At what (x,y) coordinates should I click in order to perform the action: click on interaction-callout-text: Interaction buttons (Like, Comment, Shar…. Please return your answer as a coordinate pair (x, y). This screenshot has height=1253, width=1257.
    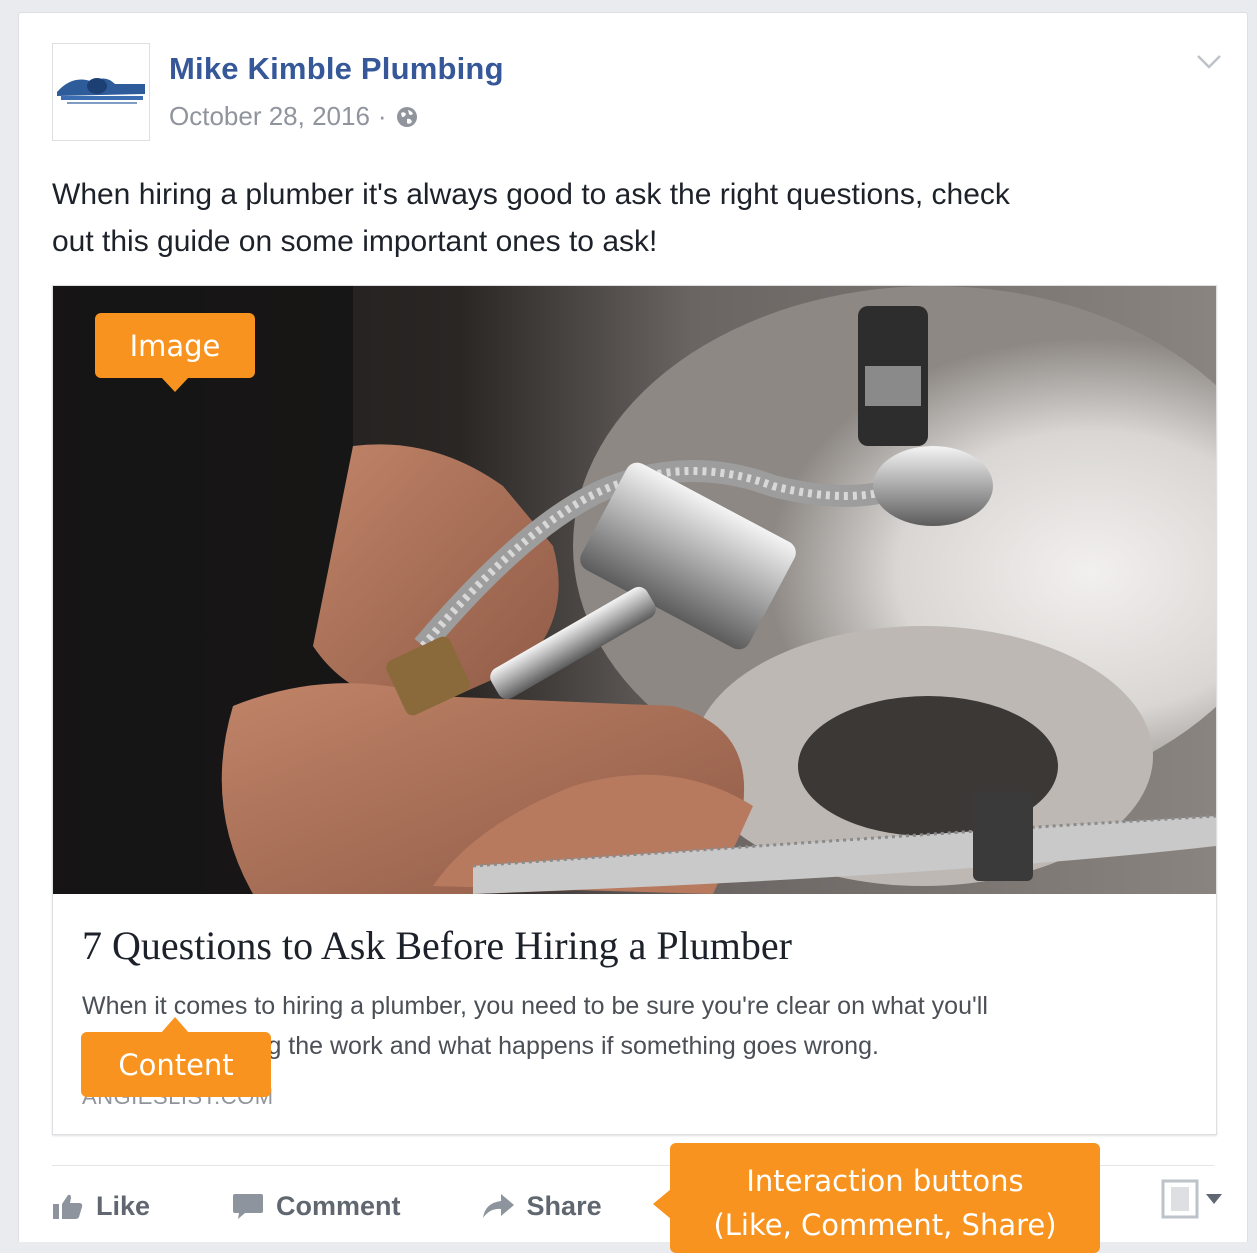
    Looking at the image, I should click on (884, 1203).